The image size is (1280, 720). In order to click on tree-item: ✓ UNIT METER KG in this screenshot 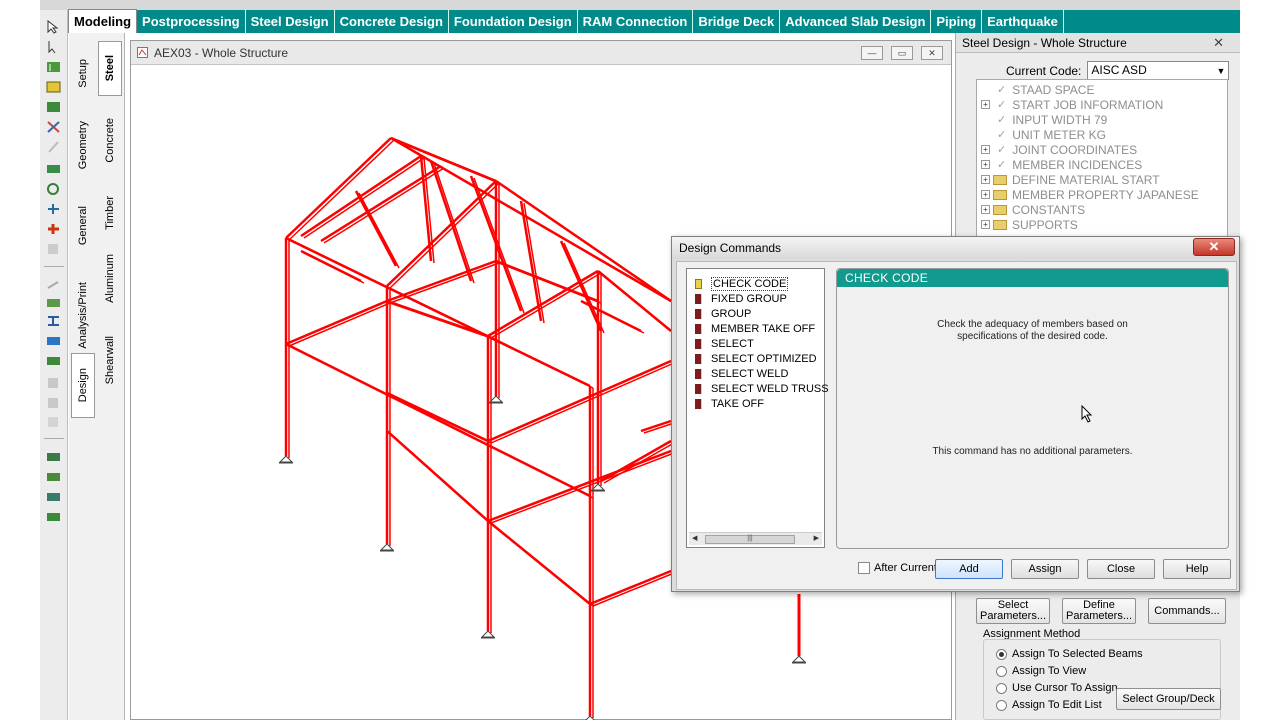, I will do `click(1043, 134)`.